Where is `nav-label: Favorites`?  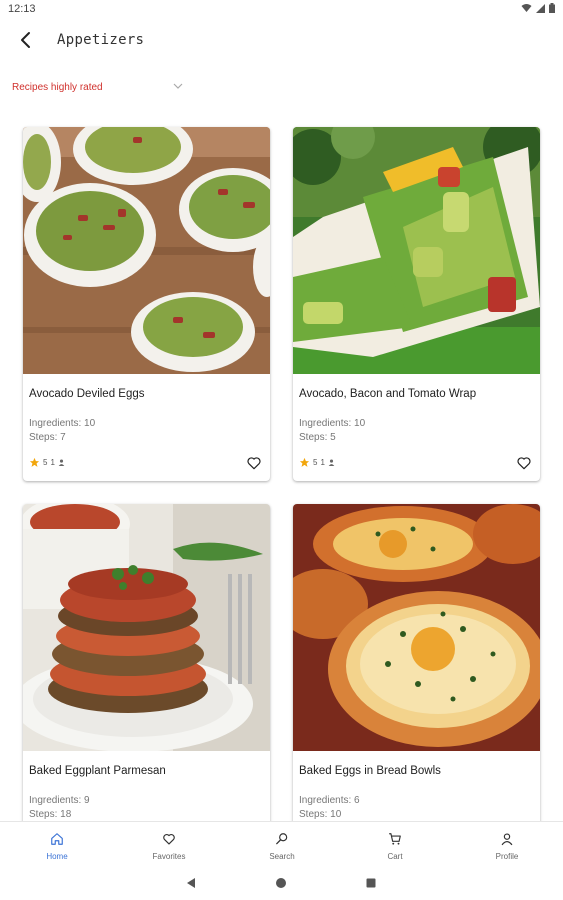
nav-label: Favorites is located at coordinates (169, 856).